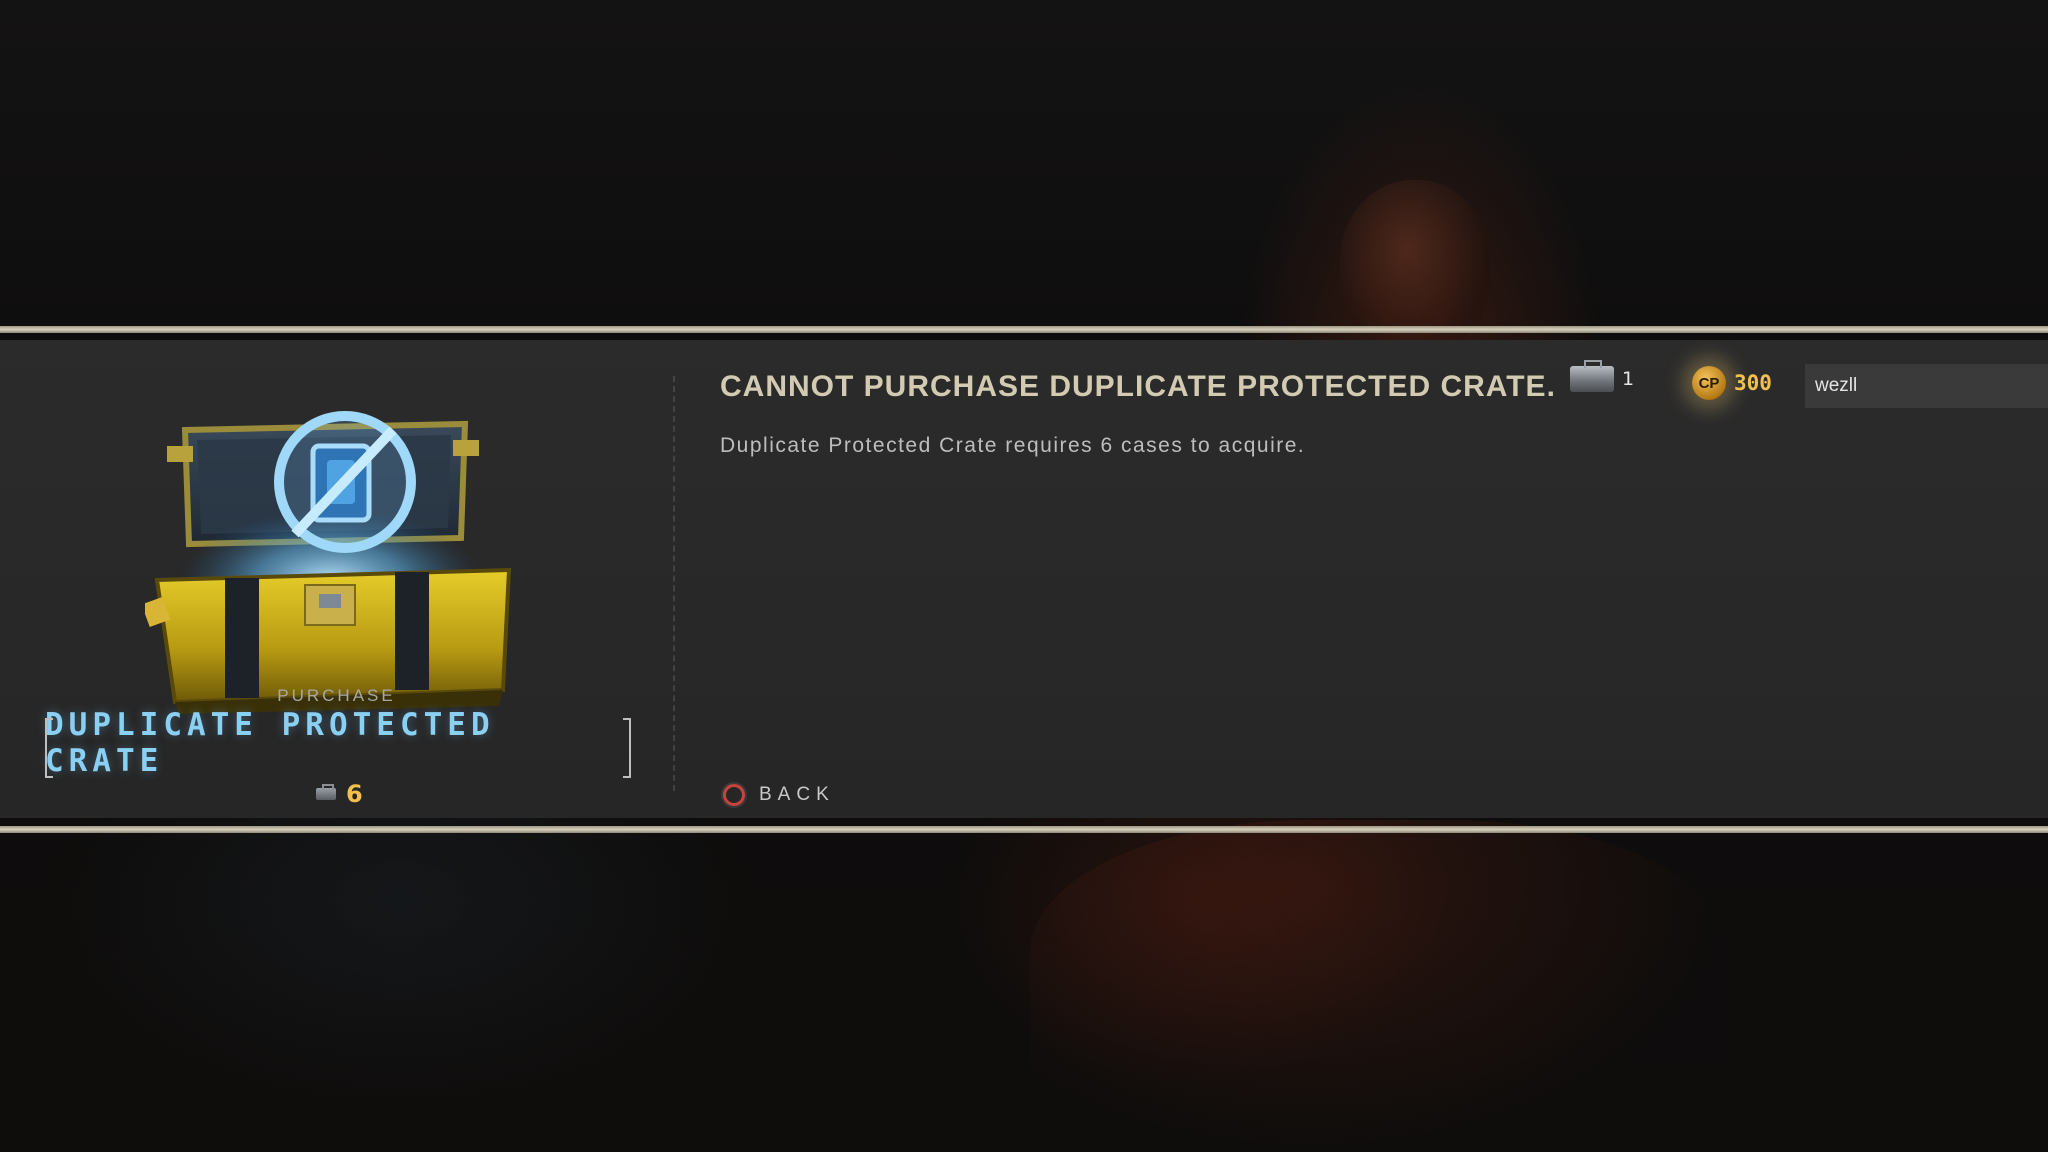  Describe the element at coordinates (734, 795) in the screenshot. I see `circle-button-icon` at that location.